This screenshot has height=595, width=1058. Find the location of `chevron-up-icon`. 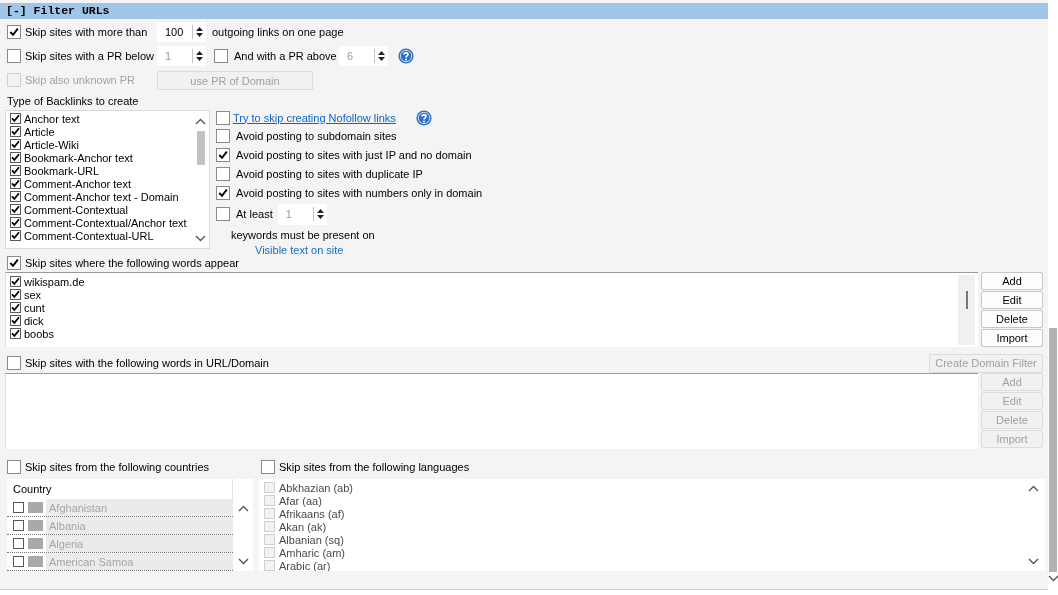

chevron-up-icon is located at coordinates (200, 121).